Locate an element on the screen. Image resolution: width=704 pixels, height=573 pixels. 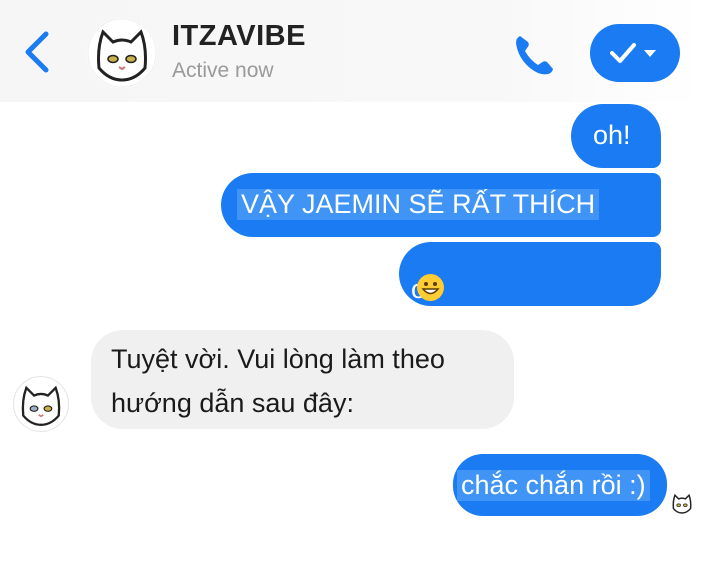
contact-avatar-small is located at coordinates (41, 404).